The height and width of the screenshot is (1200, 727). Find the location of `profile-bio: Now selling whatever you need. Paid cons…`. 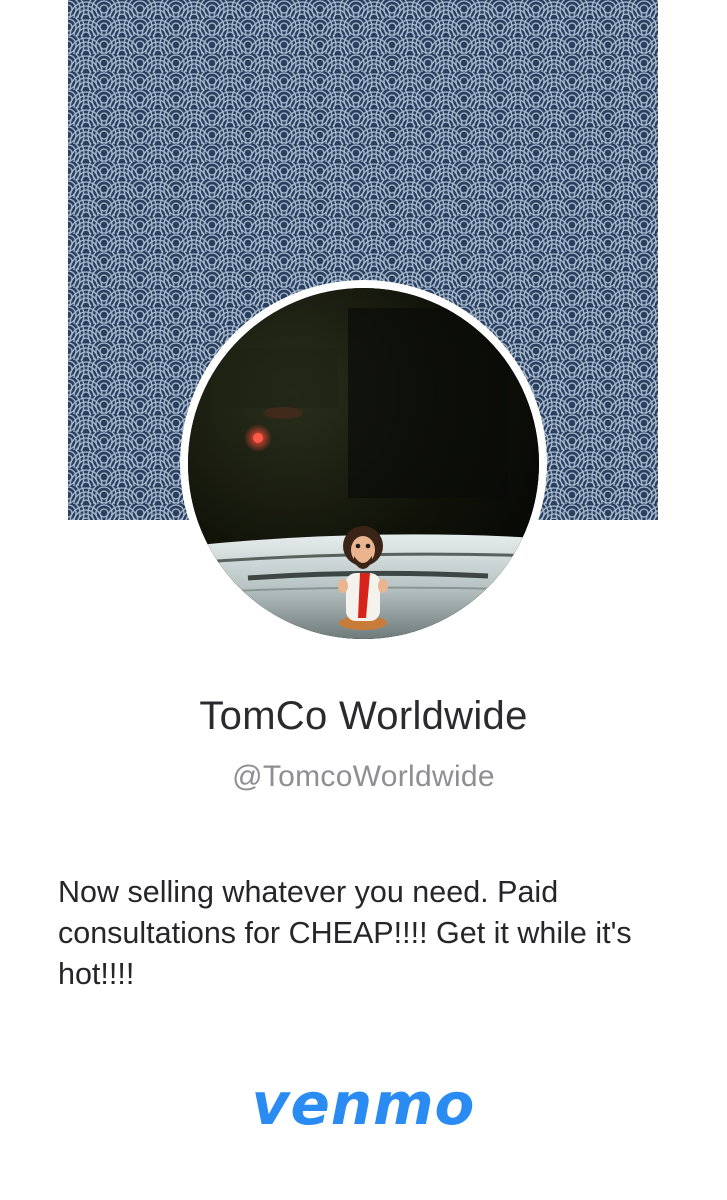

profile-bio: Now selling whatever you need. Paid cons… is located at coordinates (345, 933).